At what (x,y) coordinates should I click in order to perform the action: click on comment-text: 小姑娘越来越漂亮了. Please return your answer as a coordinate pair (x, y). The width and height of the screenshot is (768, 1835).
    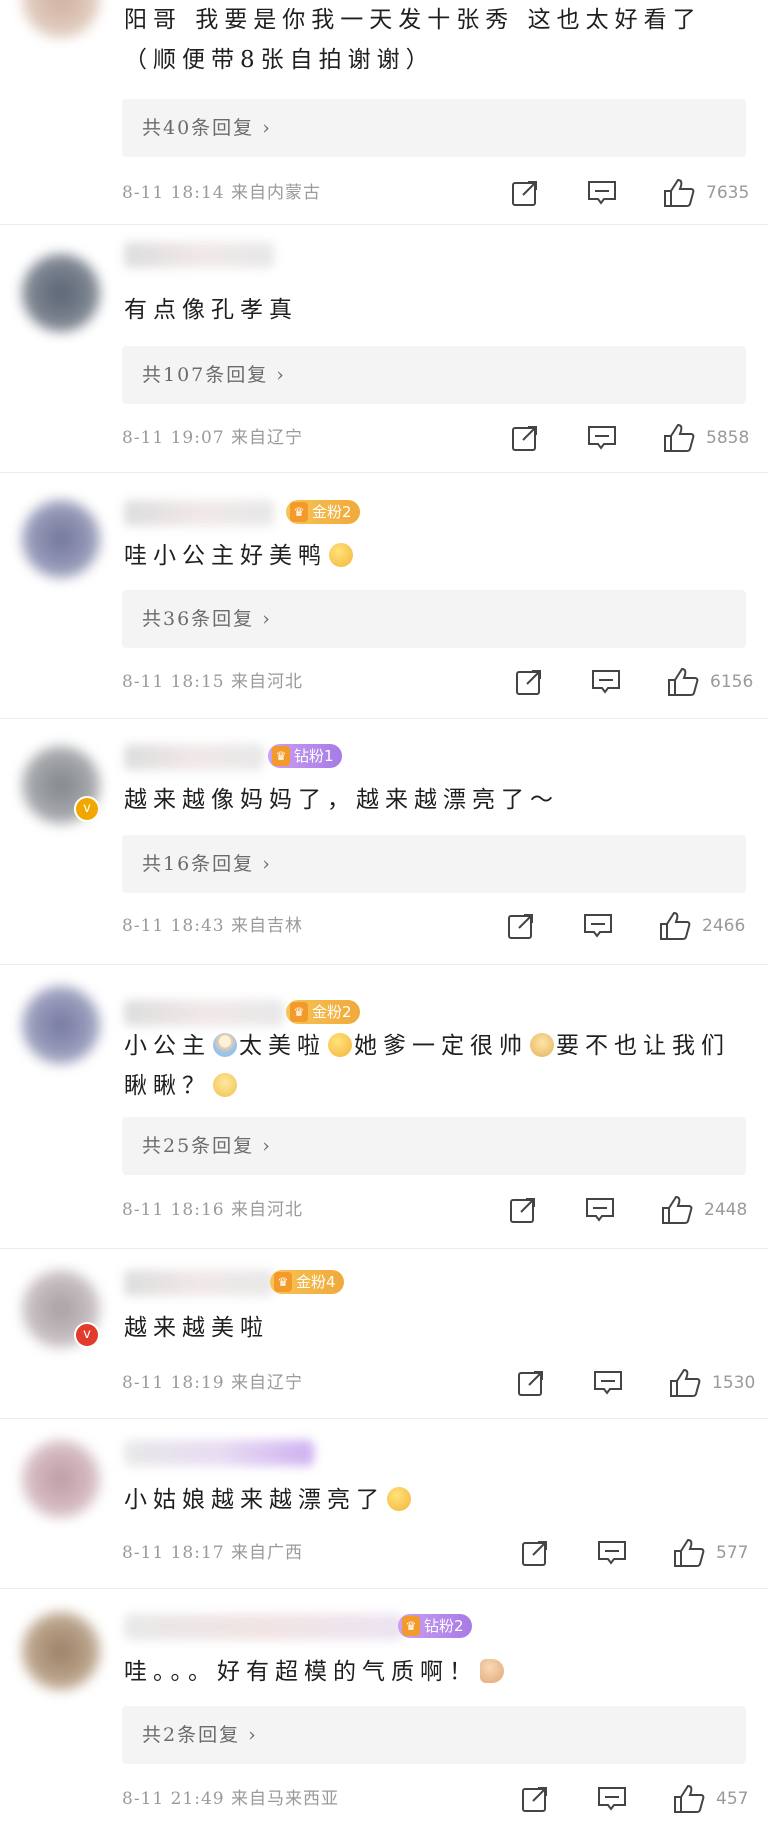
    Looking at the image, I should click on (431, 1500).